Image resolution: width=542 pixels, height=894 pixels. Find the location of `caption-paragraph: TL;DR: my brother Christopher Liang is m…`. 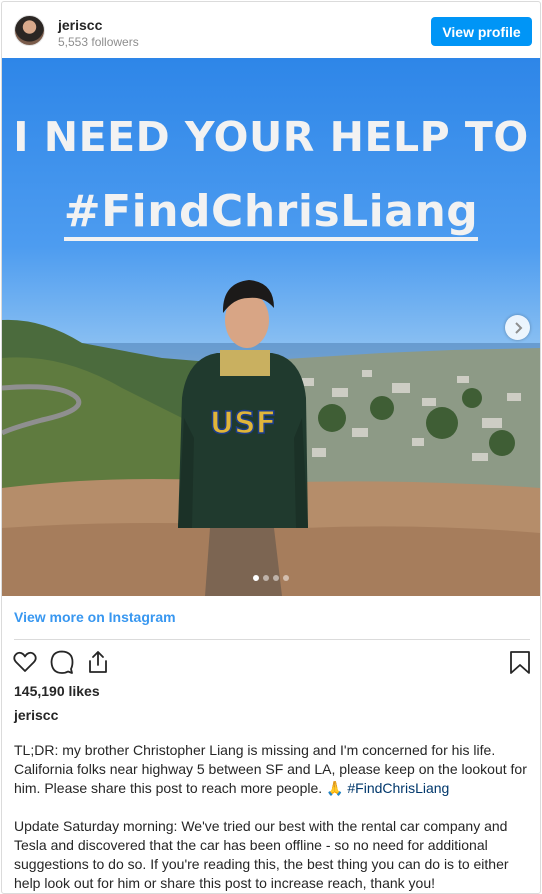

caption-paragraph: TL;DR: my brother Christopher Liang is m… is located at coordinates (270, 769).